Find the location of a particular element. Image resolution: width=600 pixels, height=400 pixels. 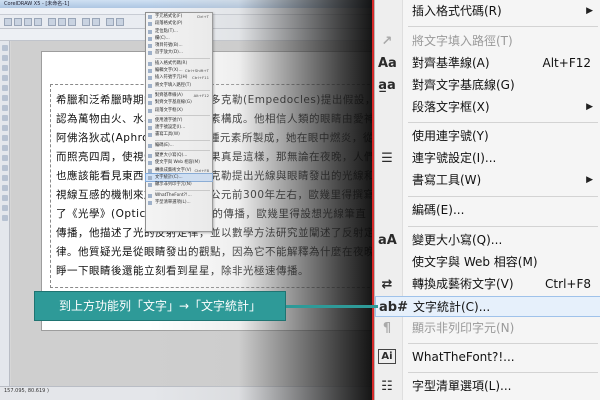

small-menu-item: 顯示非列印字元(N) is located at coordinates (179, 184).